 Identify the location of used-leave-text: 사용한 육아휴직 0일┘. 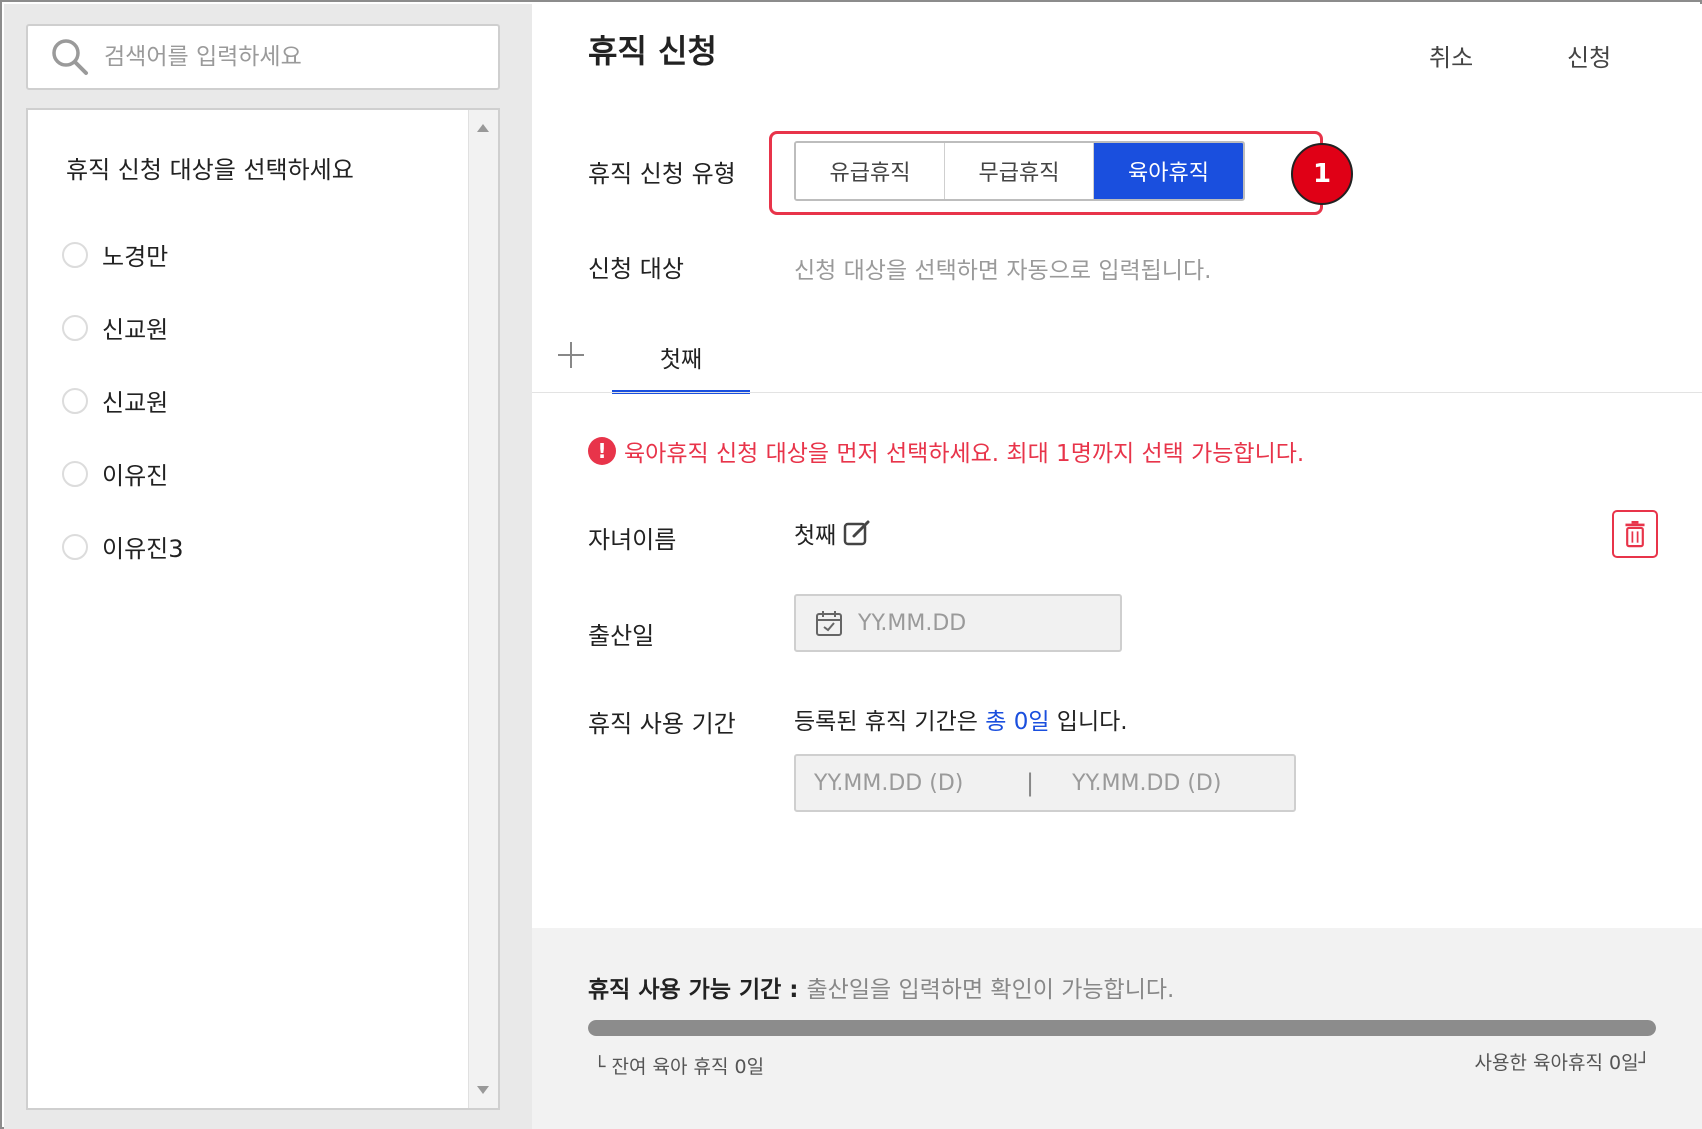
(1562, 1063).